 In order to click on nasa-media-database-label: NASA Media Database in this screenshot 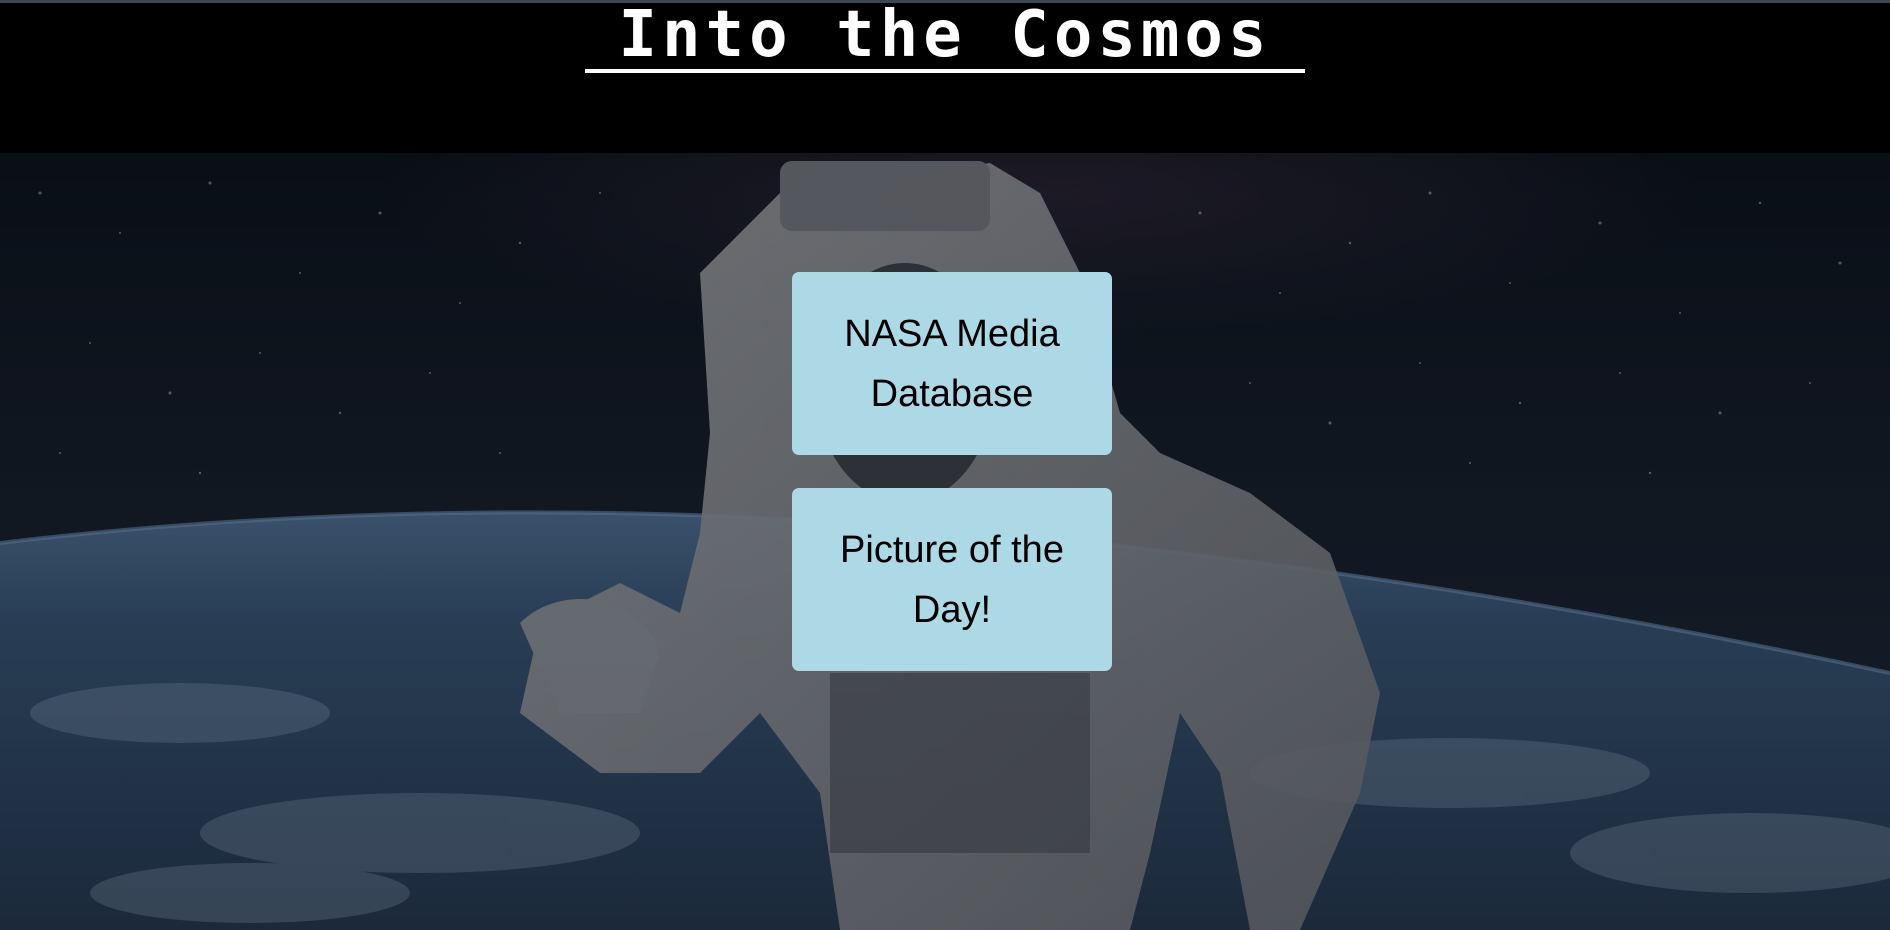, I will do `click(952, 363)`.